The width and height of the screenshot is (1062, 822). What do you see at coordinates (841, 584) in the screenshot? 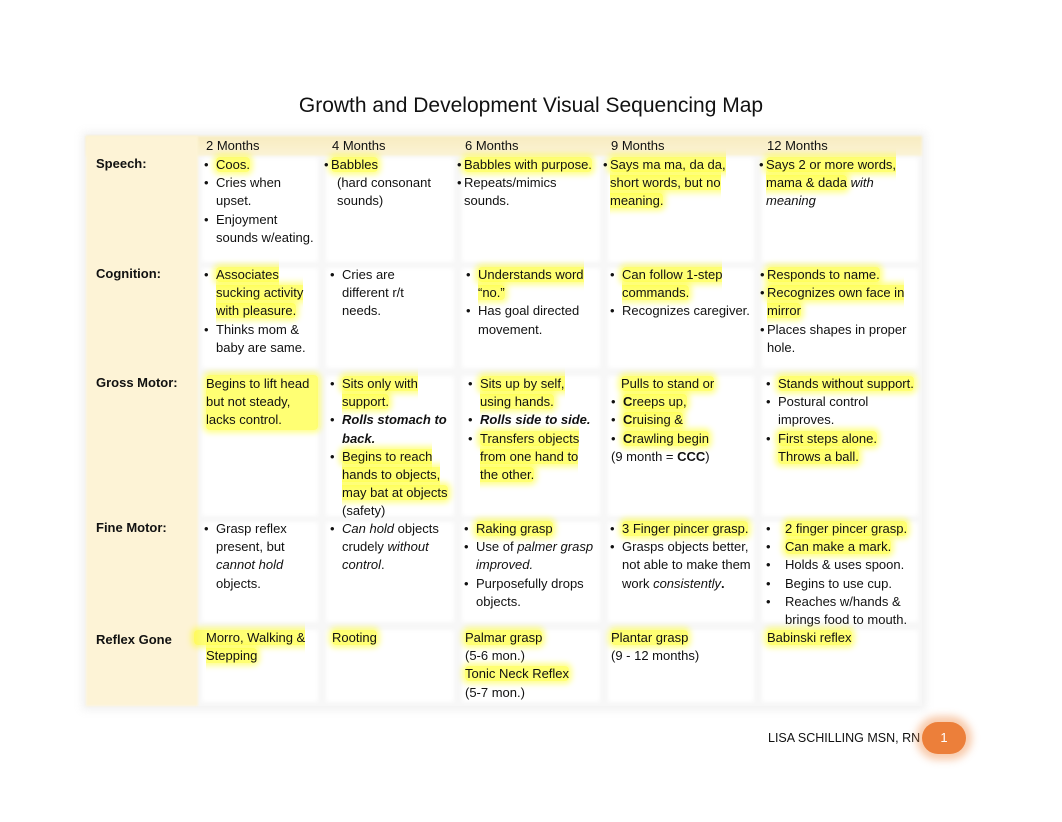
I see `list-item: Begins to use cup.` at bounding box center [841, 584].